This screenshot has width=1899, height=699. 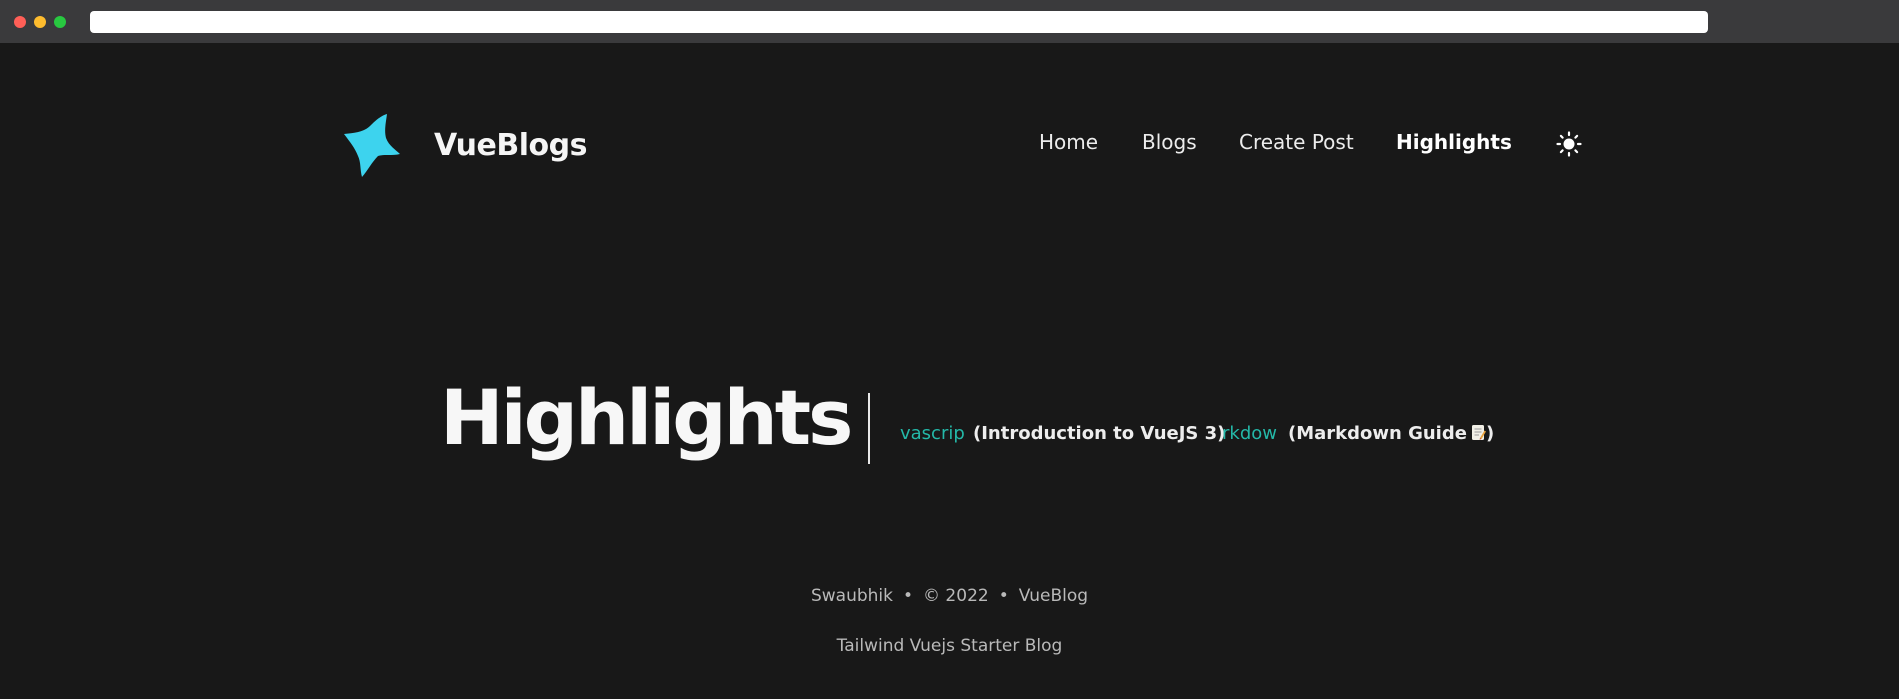 What do you see at coordinates (1478, 432) in the screenshot?
I see `memo-icon` at bounding box center [1478, 432].